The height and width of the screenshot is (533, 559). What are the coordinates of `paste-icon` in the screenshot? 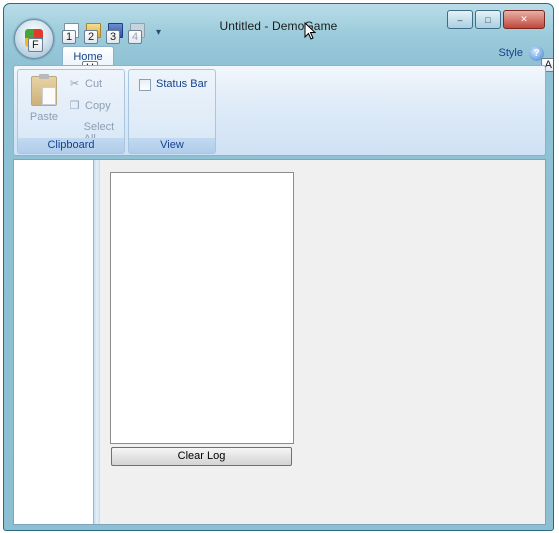 It's located at (44, 90).